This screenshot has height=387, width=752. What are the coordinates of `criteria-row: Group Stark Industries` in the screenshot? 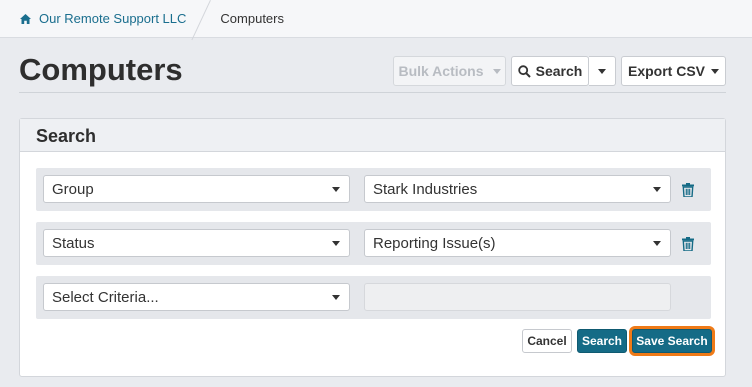 It's located at (373, 189).